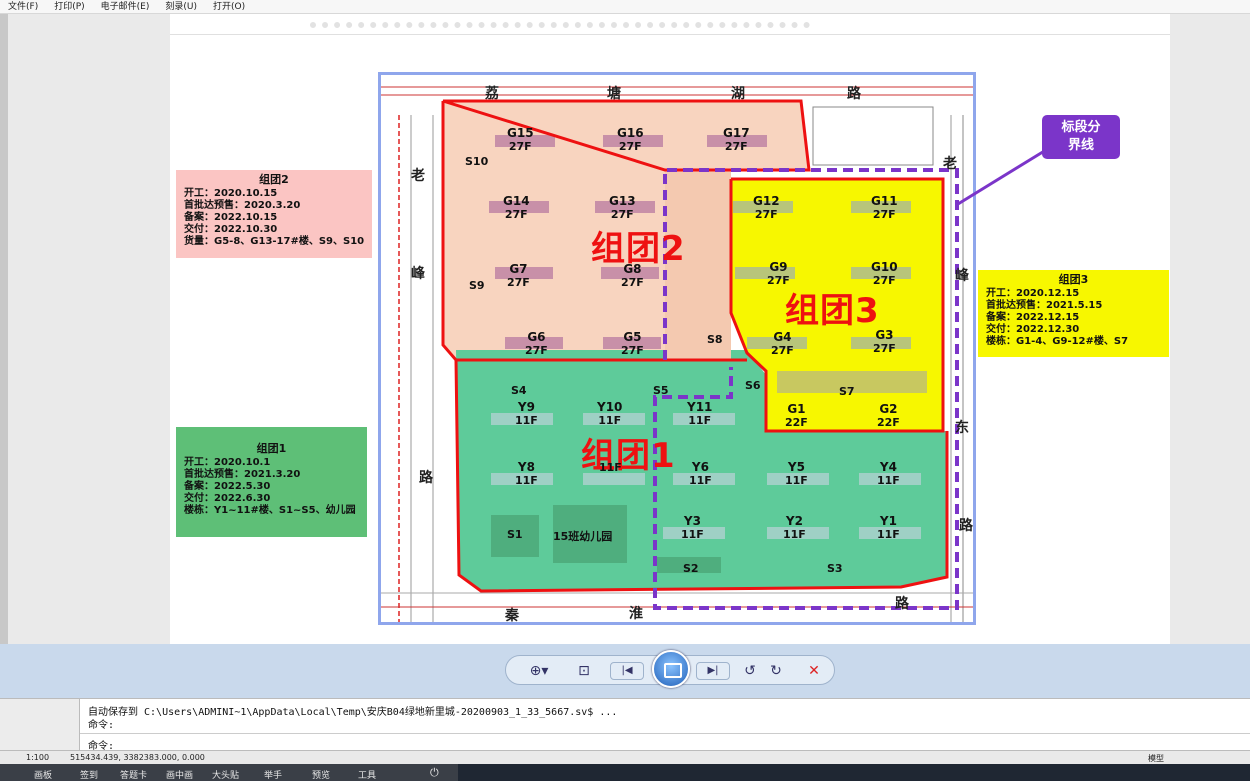  Describe the element at coordinates (539, 671) in the screenshot. I see `zoom-icon: ⊕▾` at that location.